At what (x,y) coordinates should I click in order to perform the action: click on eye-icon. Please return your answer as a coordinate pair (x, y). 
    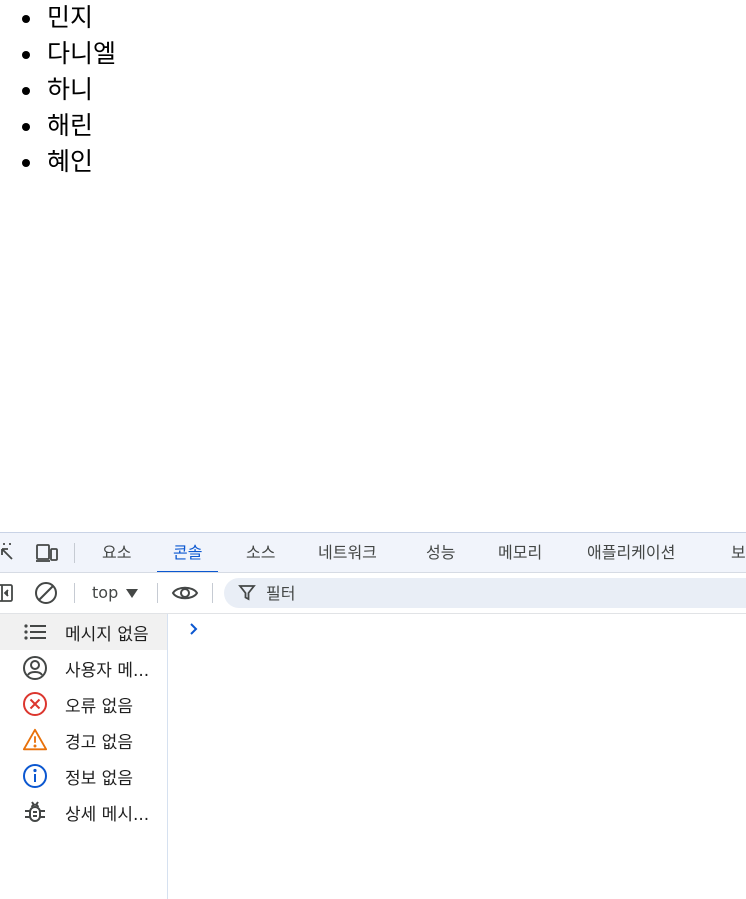
    Looking at the image, I should click on (185, 593).